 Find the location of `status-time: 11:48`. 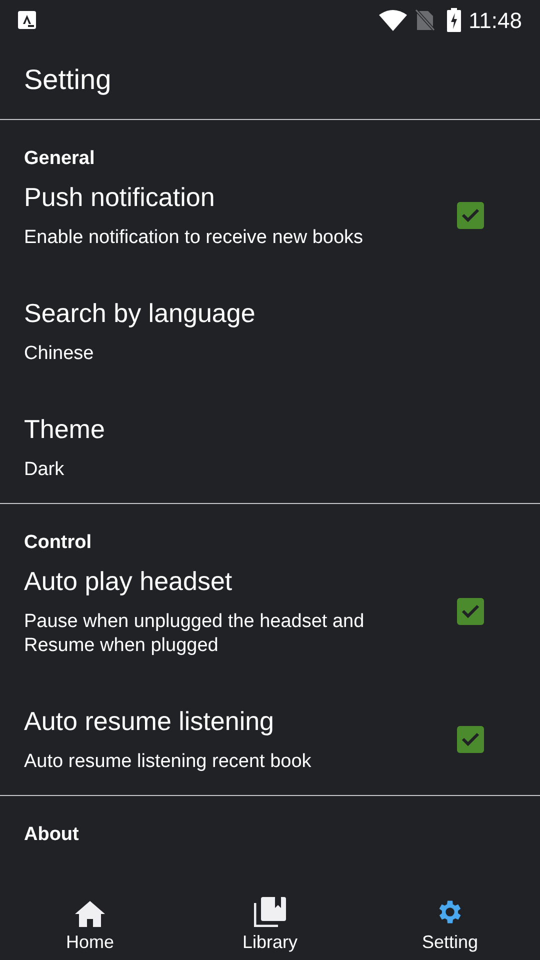

status-time: 11:48 is located at coordinates (495, 20).